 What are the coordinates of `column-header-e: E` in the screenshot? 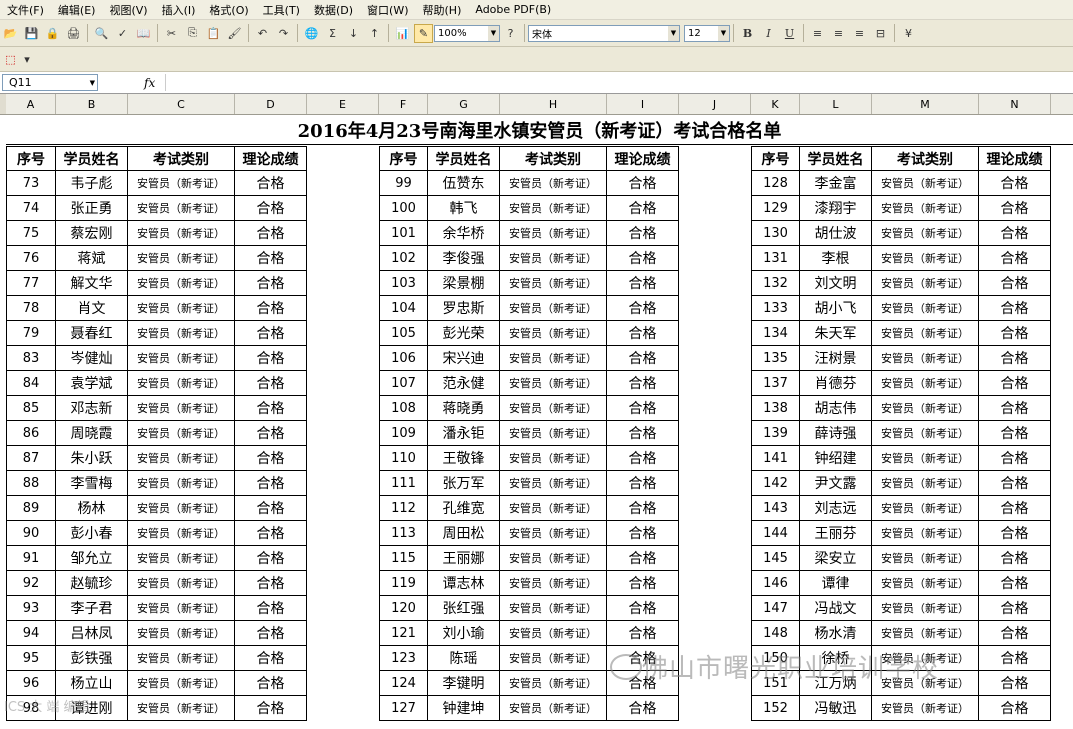 It's located at (343, 104).